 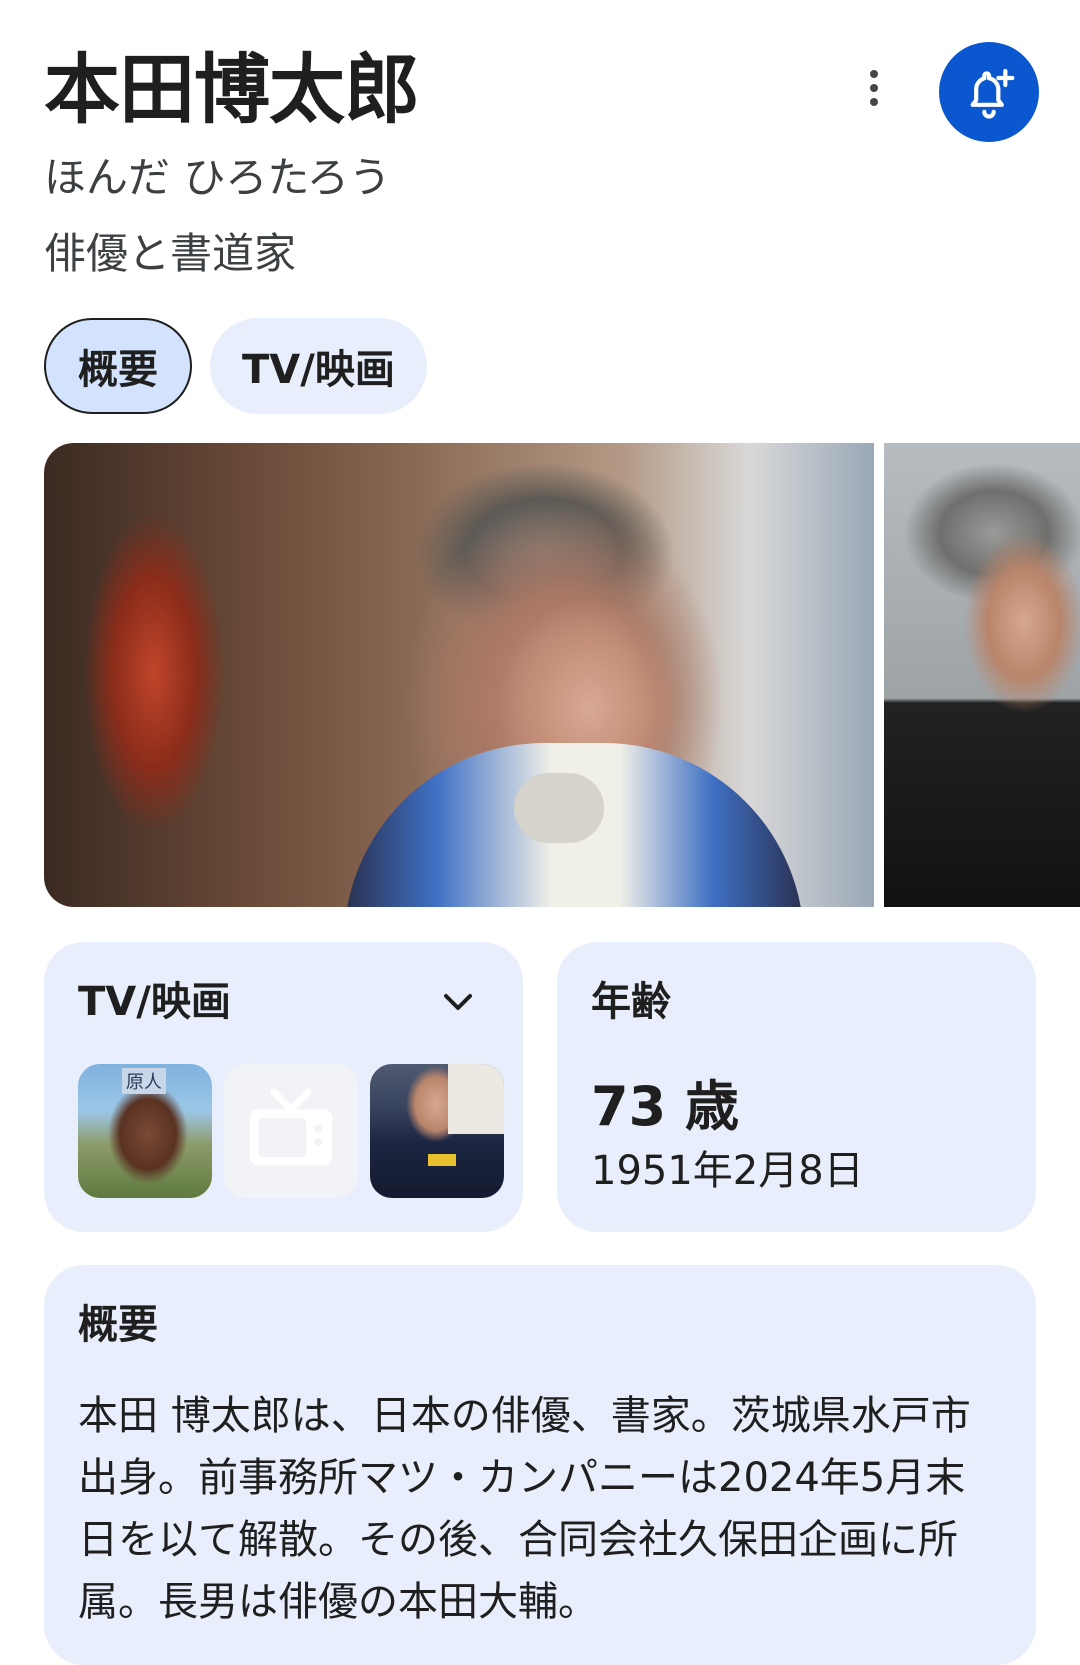 I want to click on tv-movies-thumbnails: 原人, so click(x=291, y=1131).